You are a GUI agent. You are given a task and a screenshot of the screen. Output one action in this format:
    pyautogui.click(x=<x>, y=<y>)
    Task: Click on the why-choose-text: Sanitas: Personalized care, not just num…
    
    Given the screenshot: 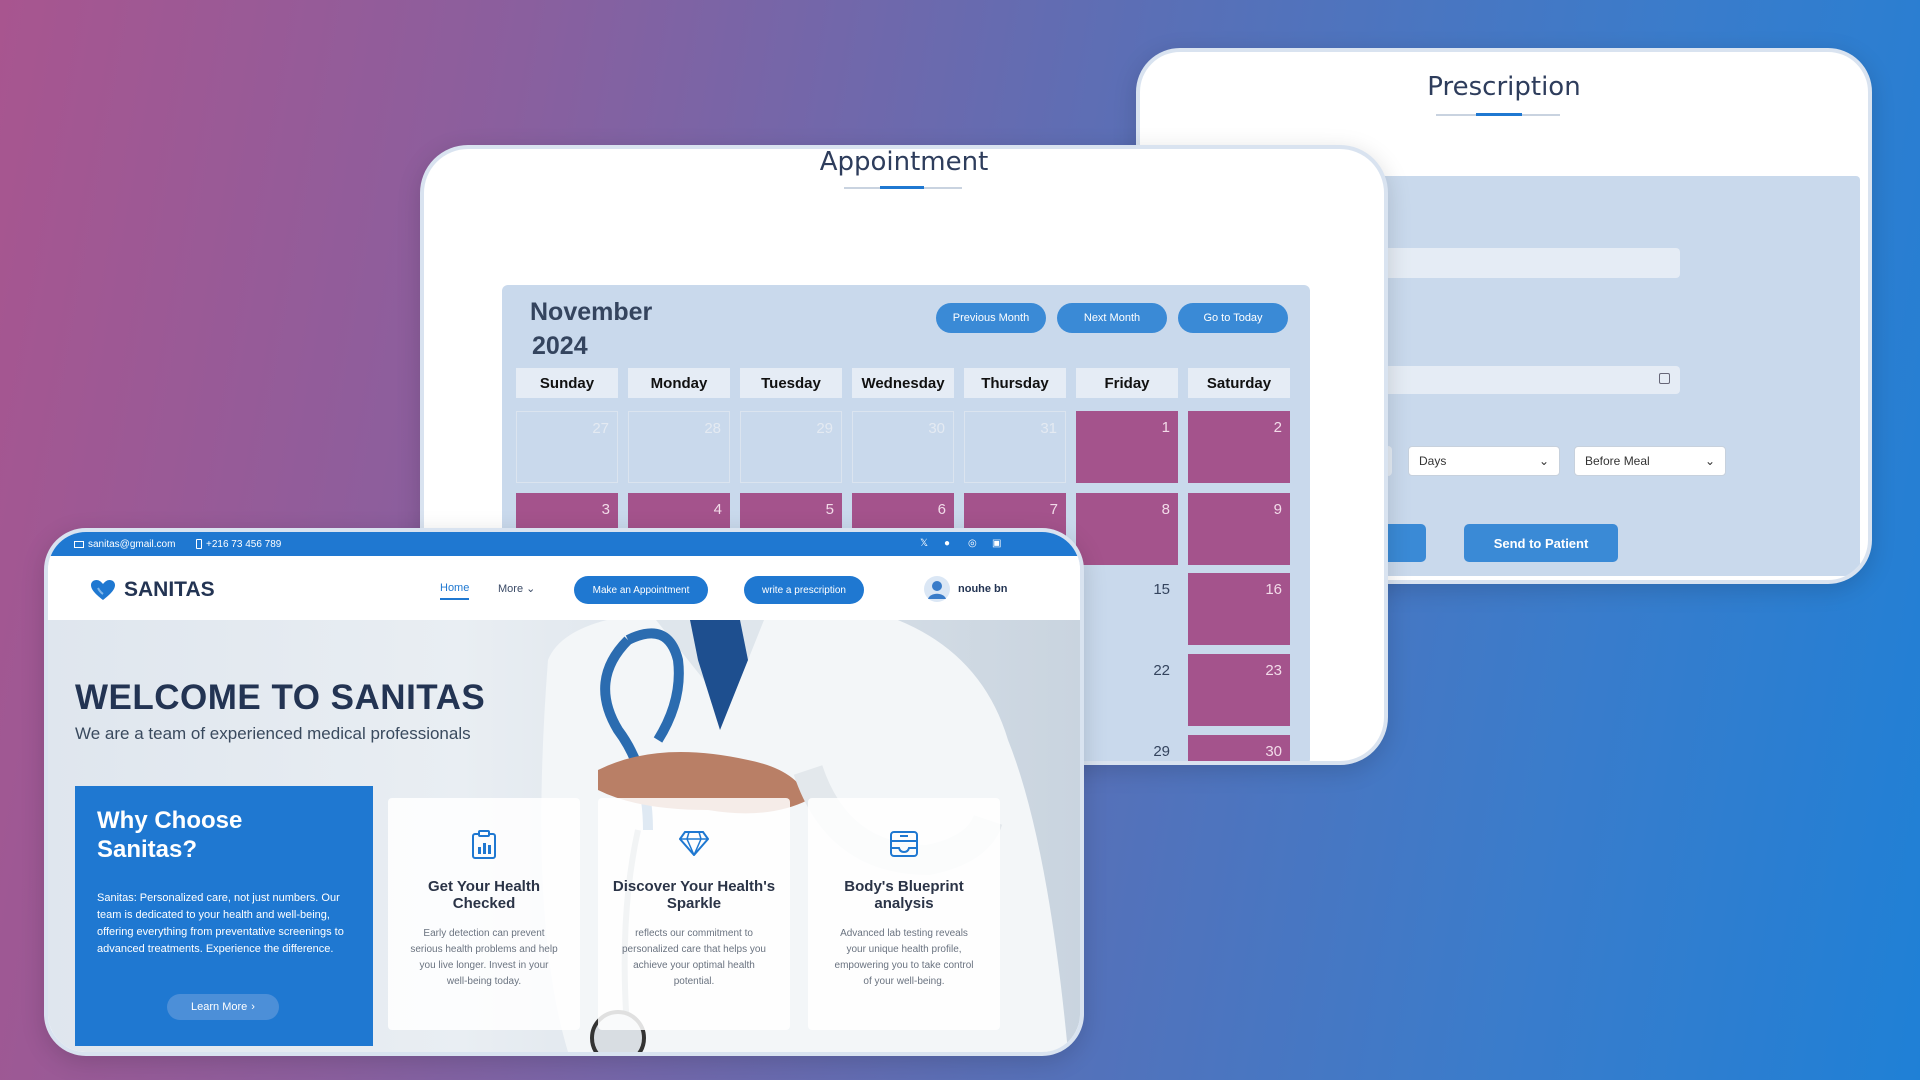 What is the action you would take?
    pyautogui.click(x=220, y=923)
    